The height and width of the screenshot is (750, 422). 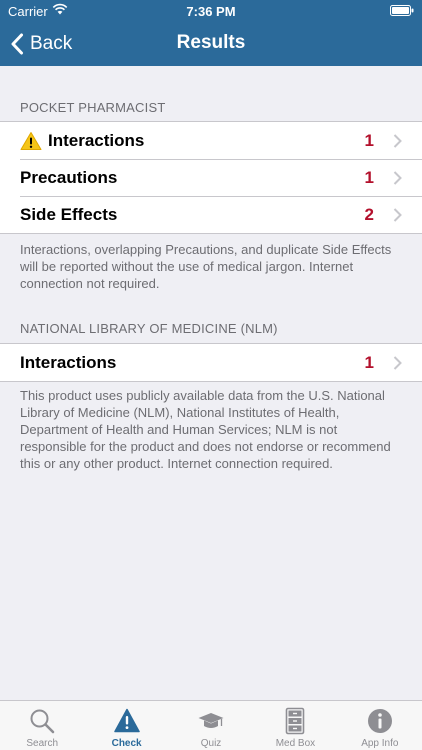 I want to click on row-side-effects: Side Effects 2, so click(x=211, y=214).